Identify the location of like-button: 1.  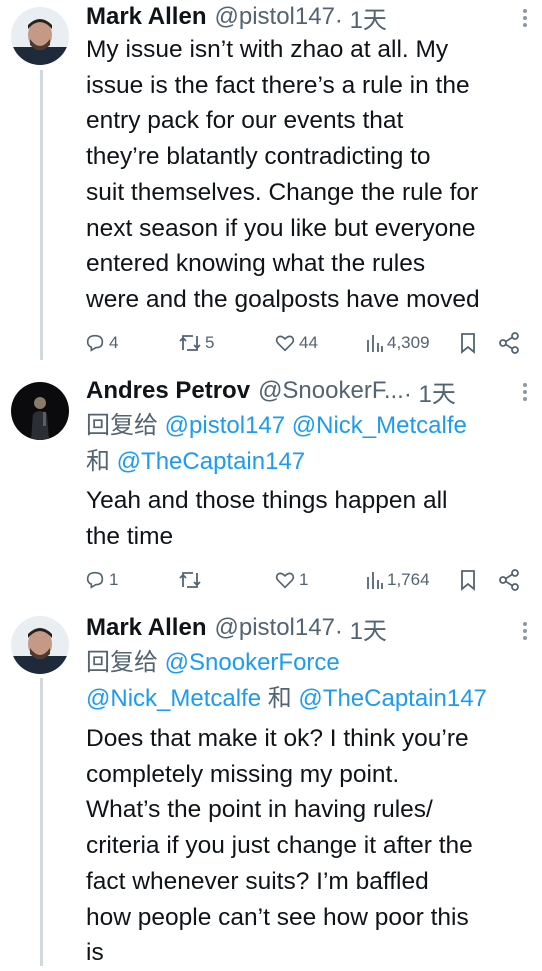
(291, 580).